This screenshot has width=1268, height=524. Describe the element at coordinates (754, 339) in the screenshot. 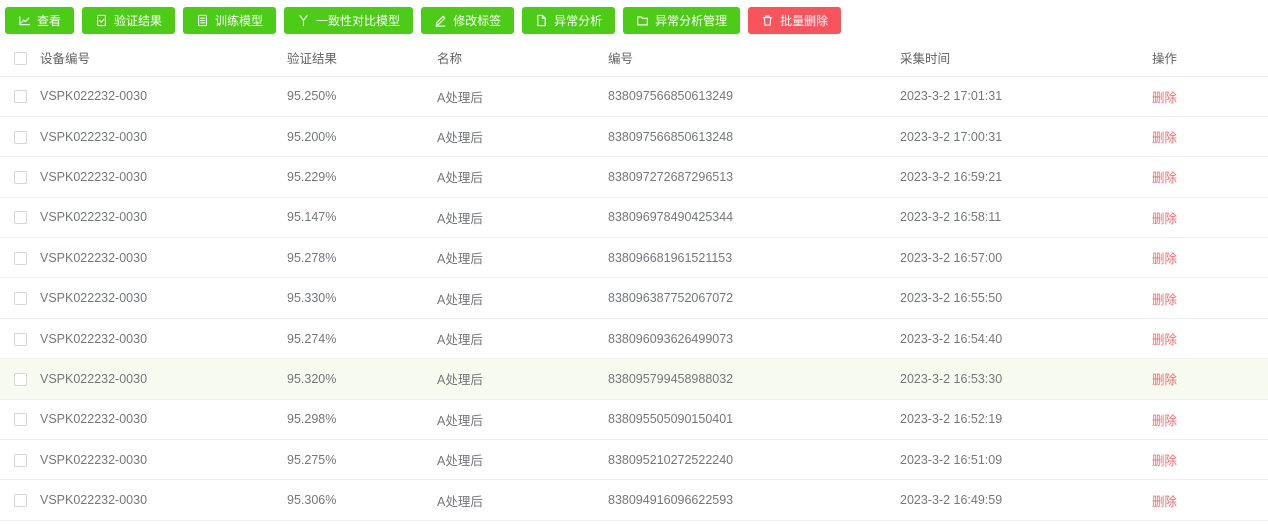

I see `cell-number: 838096093626499073` at that location.